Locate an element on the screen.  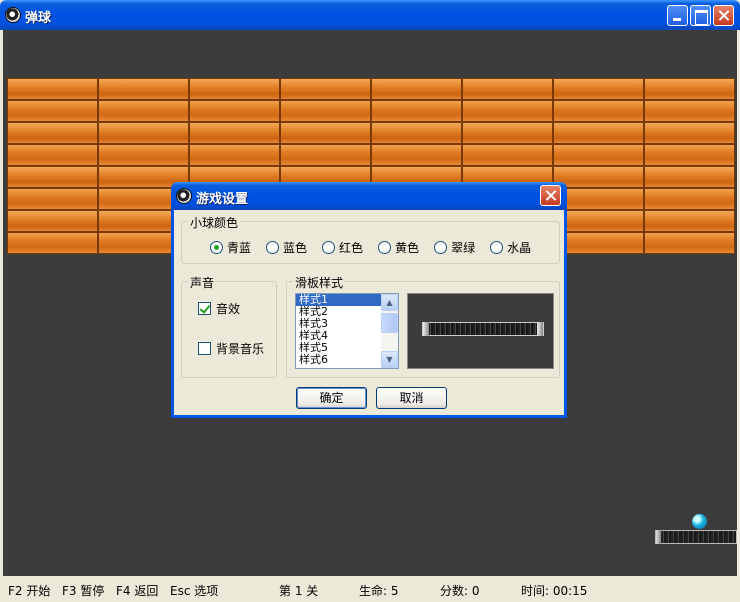
status-f4-back: F4 返回 is located at coordinates (137, 591).